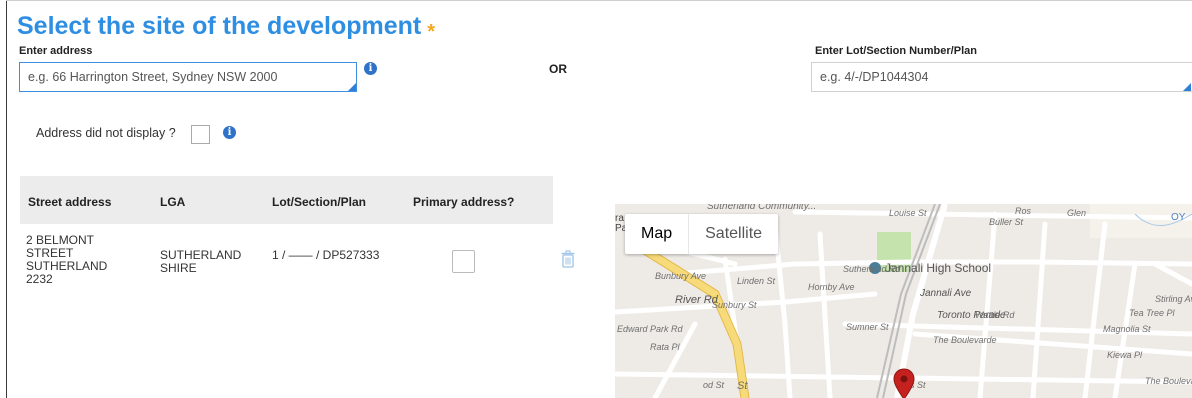 This screenshot has height=398, width=1192. What do you see at coordinates (756, 281) in the screenshot?
I see `map-label: Linden St` at bounding box center [756, 281].